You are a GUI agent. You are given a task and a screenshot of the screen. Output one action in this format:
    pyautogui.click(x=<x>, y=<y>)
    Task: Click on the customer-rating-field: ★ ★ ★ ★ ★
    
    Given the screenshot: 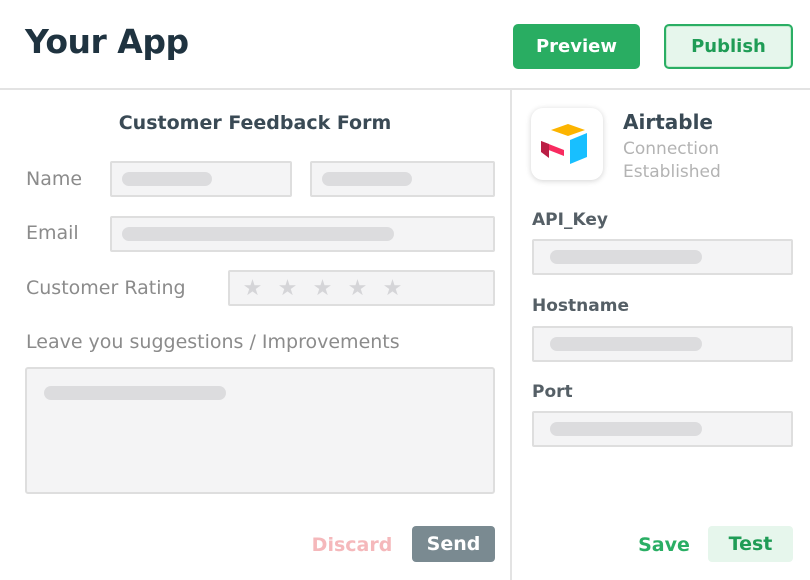 What is the action you would take?
    pyautogui.click(x=361, y=288)
    